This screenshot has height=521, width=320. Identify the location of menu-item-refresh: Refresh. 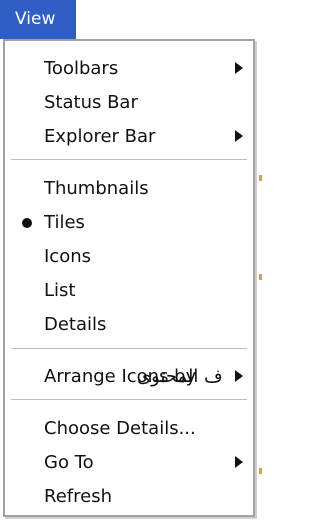
(129, 497).